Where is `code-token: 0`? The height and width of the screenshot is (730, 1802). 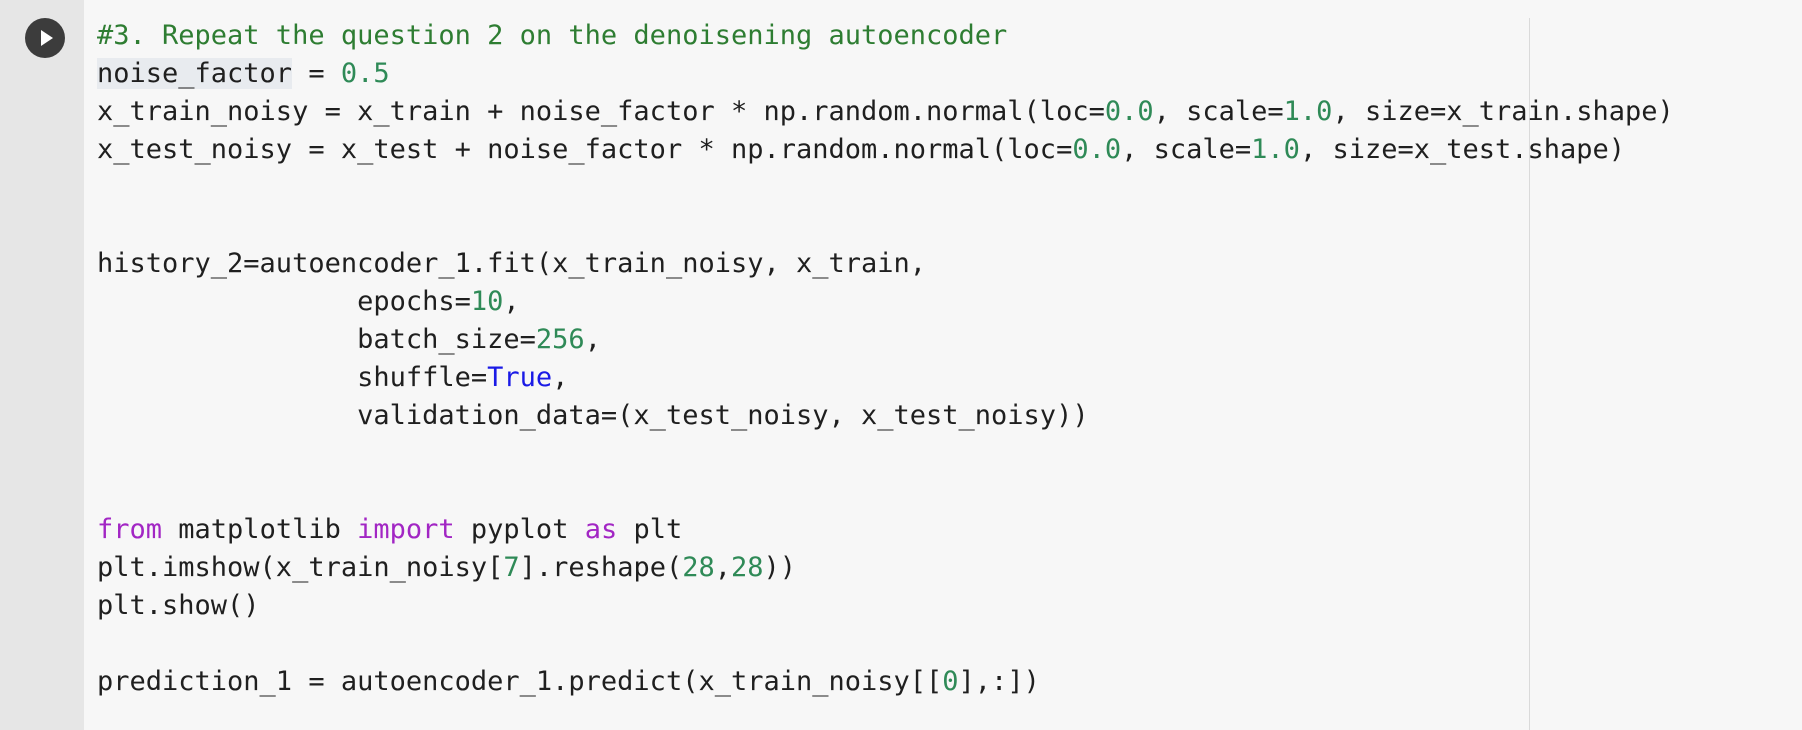
code-token: 0 is located at coordinates (950, 681).